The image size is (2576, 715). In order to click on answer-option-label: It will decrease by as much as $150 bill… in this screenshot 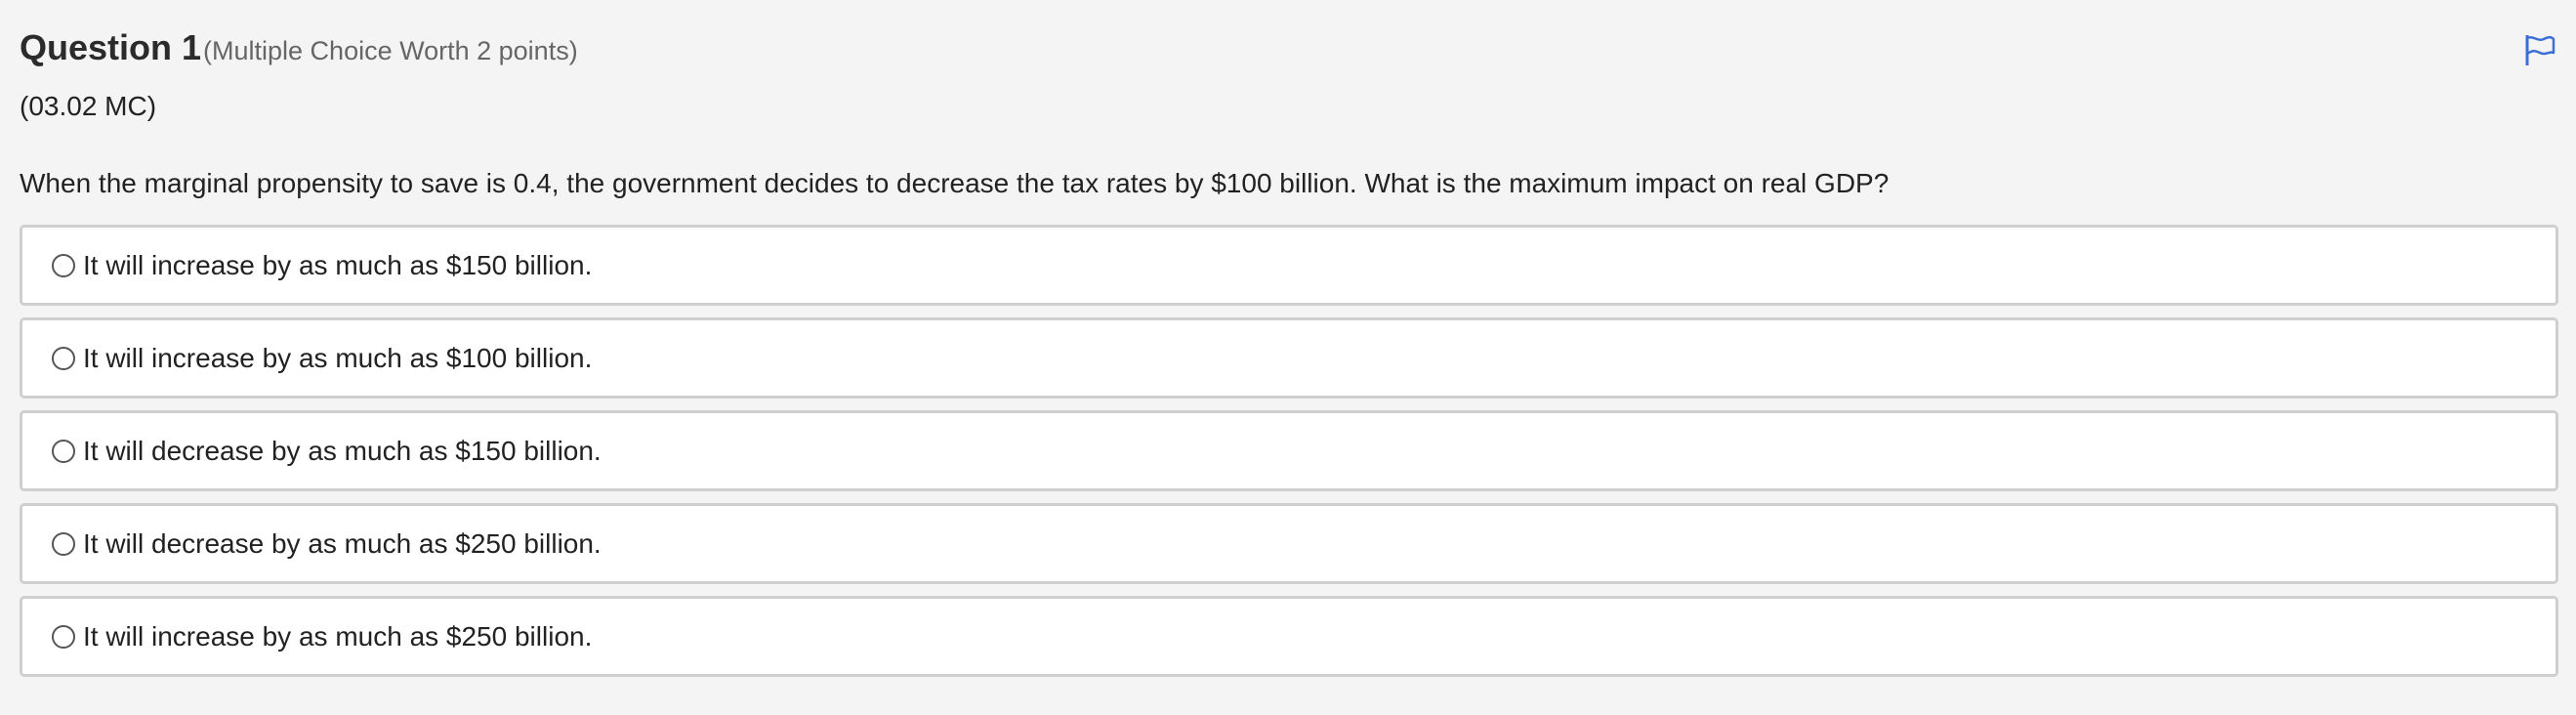, I will do `click(342, 451)`.